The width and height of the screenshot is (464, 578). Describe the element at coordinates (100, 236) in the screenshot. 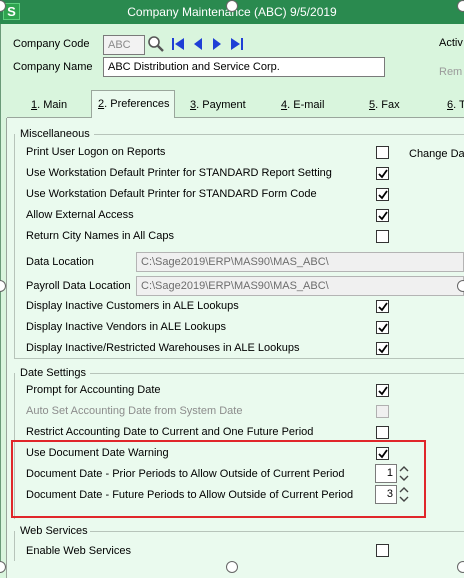

I see `city-caps-label: Return City Names in All Caps` at that location.